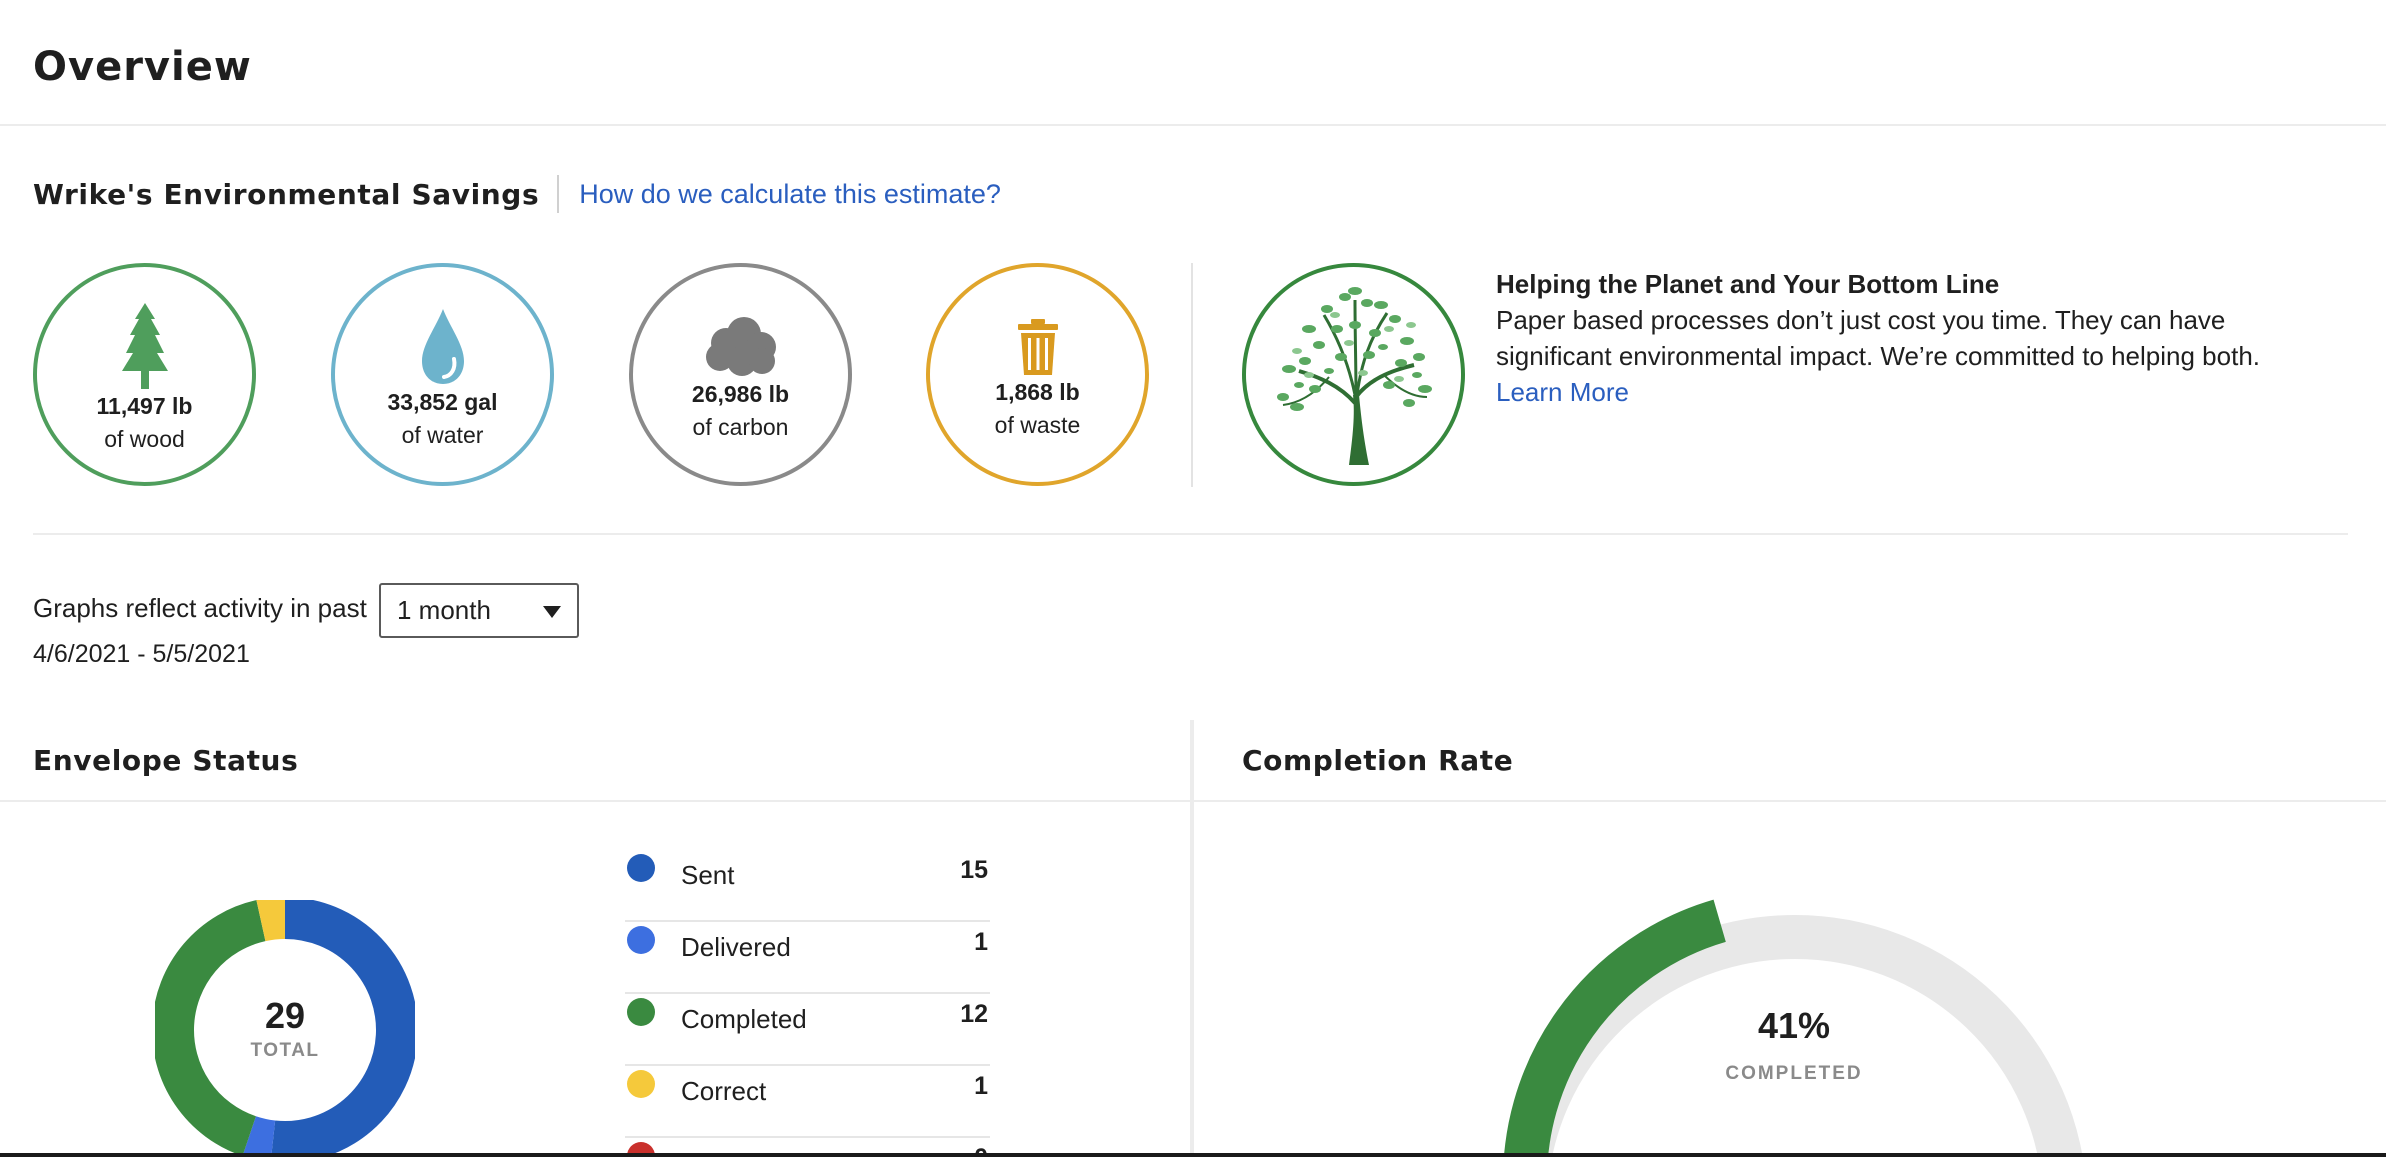  I want to click on caret-down-icon, so click(552, 612).